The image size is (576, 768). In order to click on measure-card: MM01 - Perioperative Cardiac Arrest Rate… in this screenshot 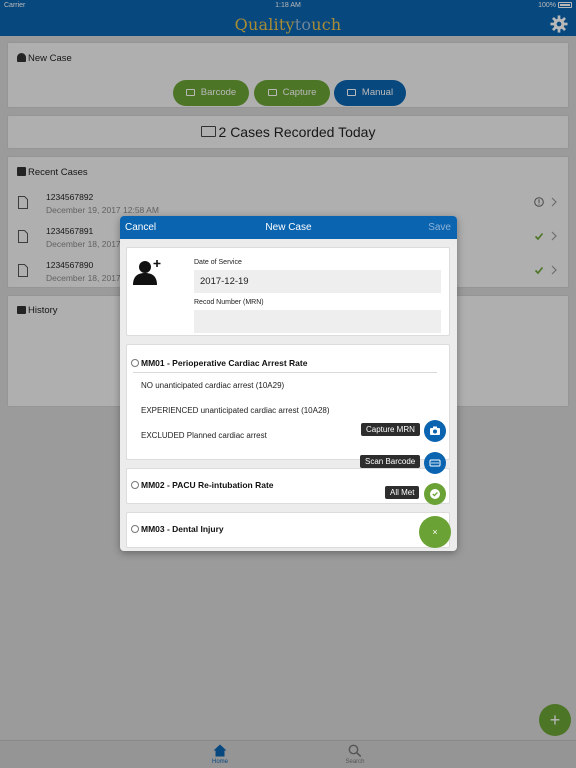, I will do `click(288, 402)`.